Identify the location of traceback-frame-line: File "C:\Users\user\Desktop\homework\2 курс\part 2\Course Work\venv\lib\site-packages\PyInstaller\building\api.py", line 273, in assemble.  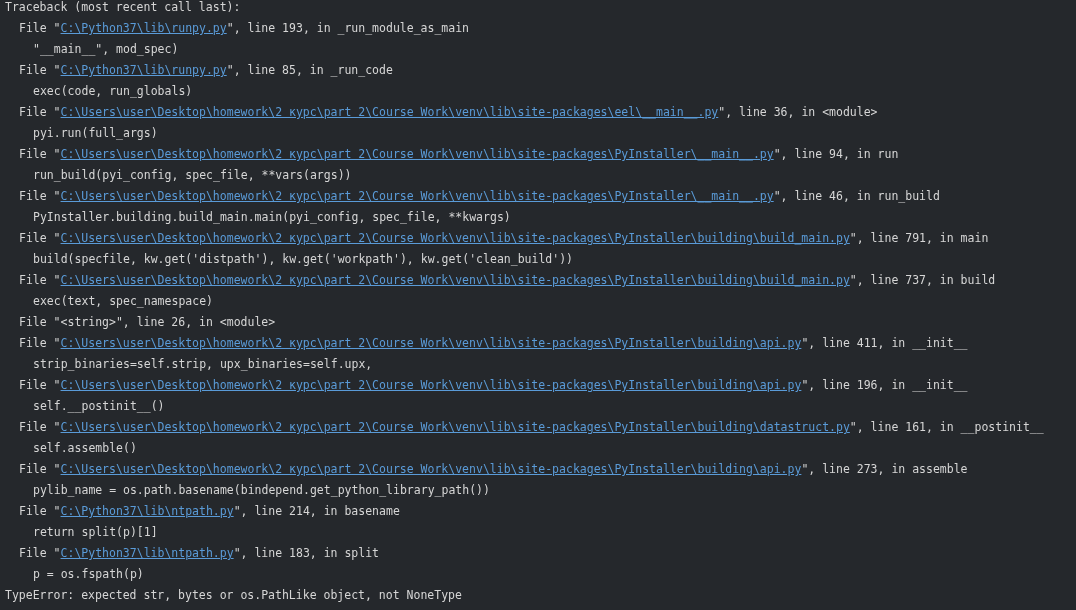
(493, 469).